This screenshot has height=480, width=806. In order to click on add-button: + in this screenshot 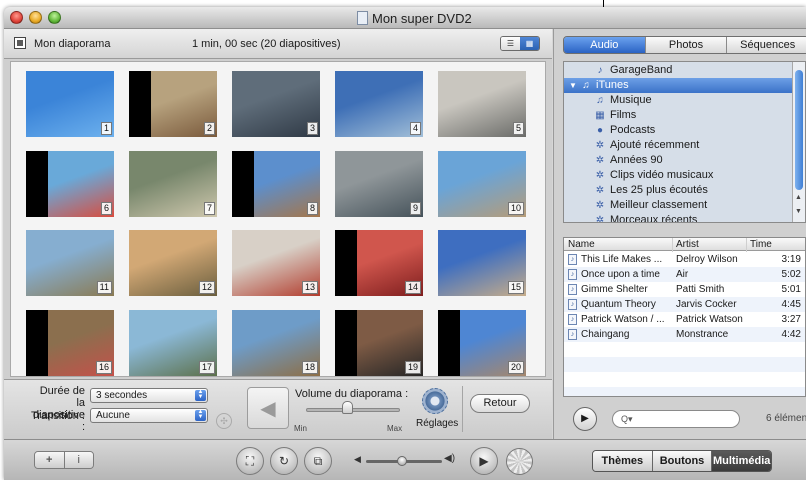, I will do `click(50, 460)`.